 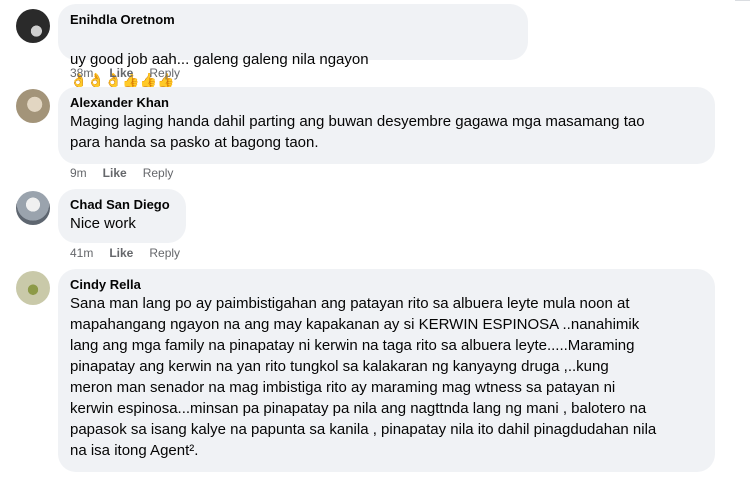 What do you see at coordinates (742, 0) in the screenshot?
I see `divider` at bounding box center [742, 0].